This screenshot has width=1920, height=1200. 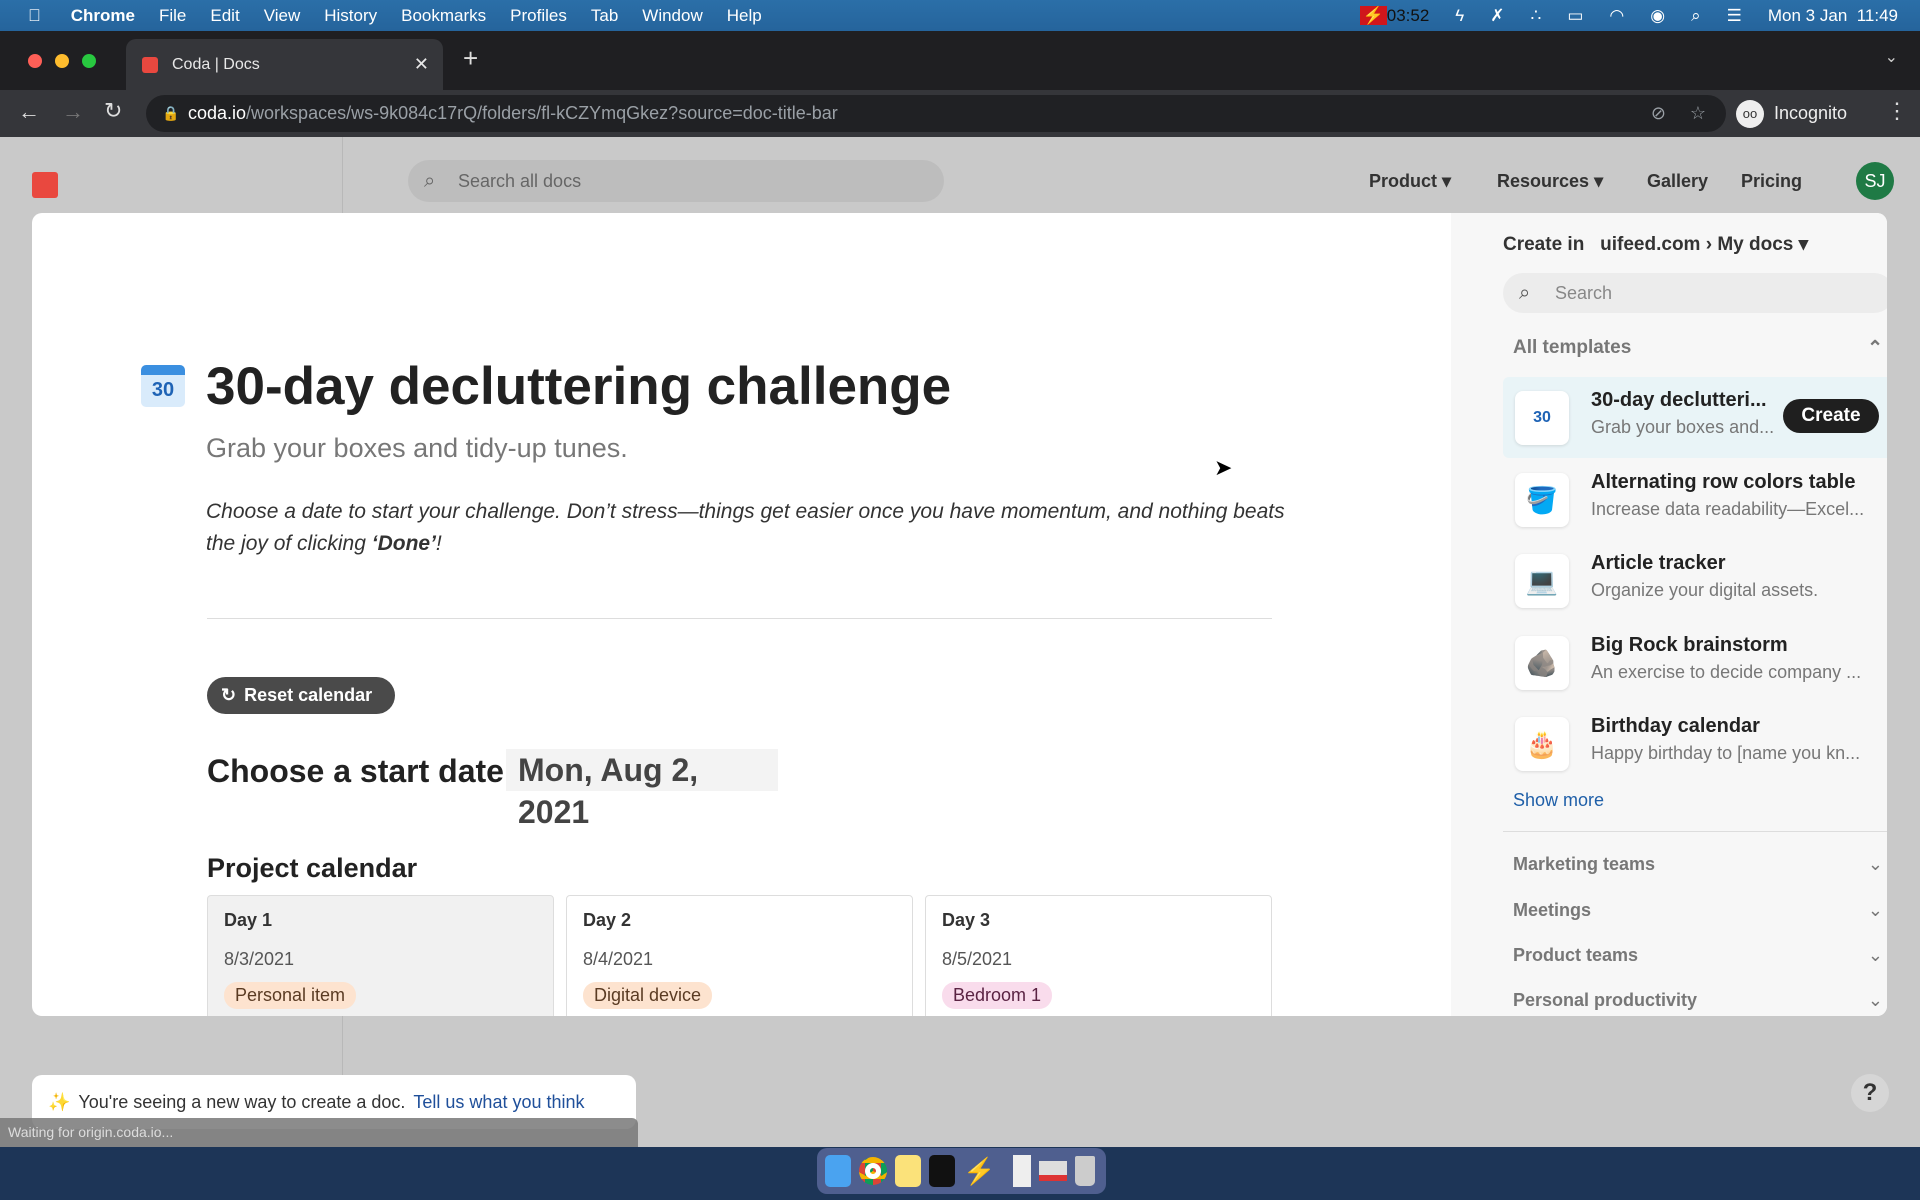 What do you see at coordinates (301, 695) in the screenshot?
I see `reset-calendar-button: ↻ Reset calendar` at bounding box center [301, 695].